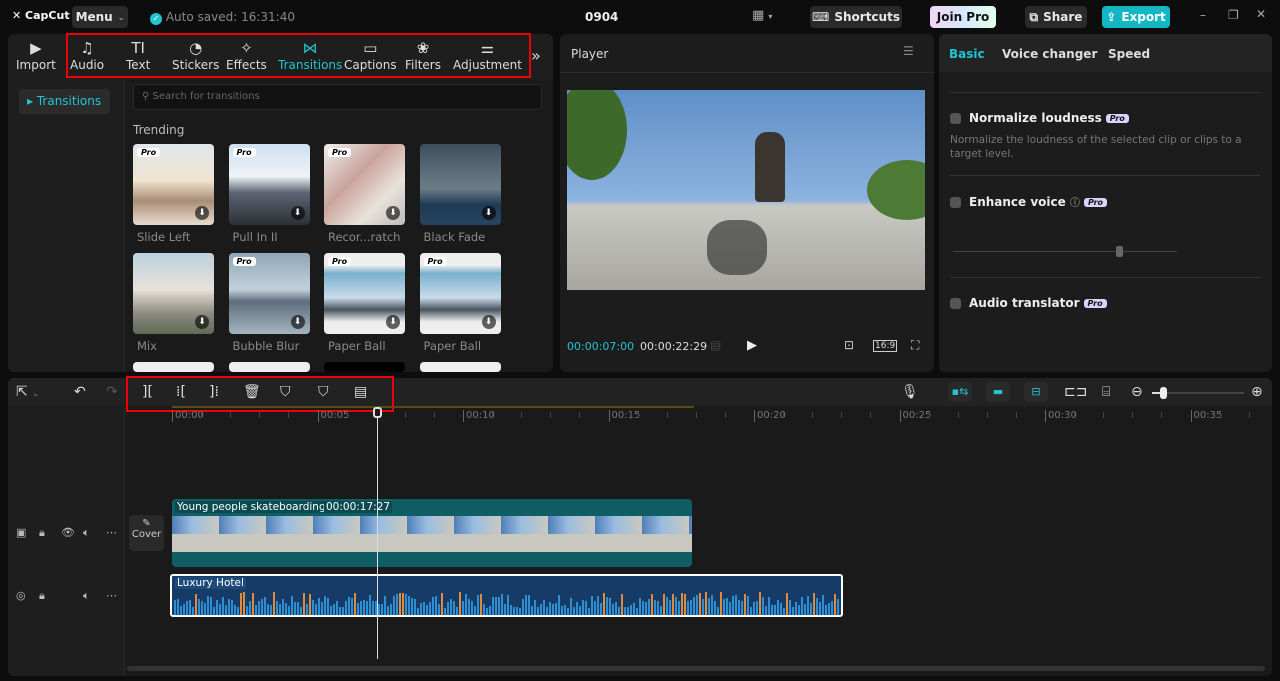  Describe the element at coordinates (955, 202) in the screenshot. I see `enhance-checkbox` at that location.